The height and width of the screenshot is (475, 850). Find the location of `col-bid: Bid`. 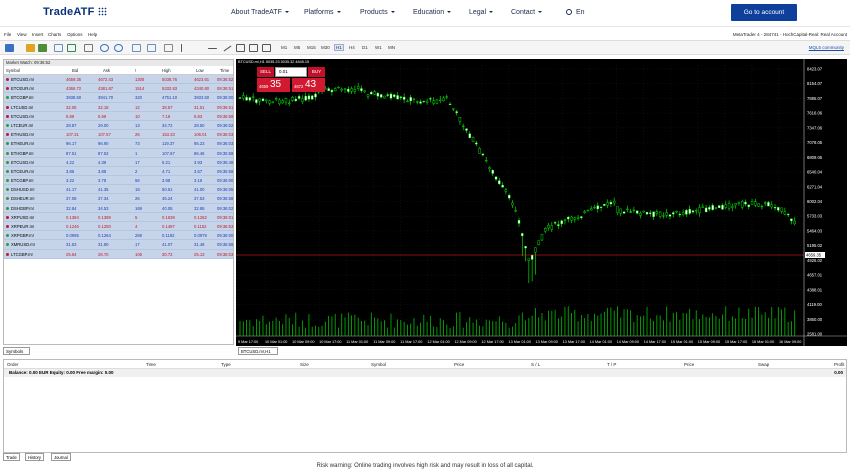

col-bid: Bid is located at coordinates (75, 70).